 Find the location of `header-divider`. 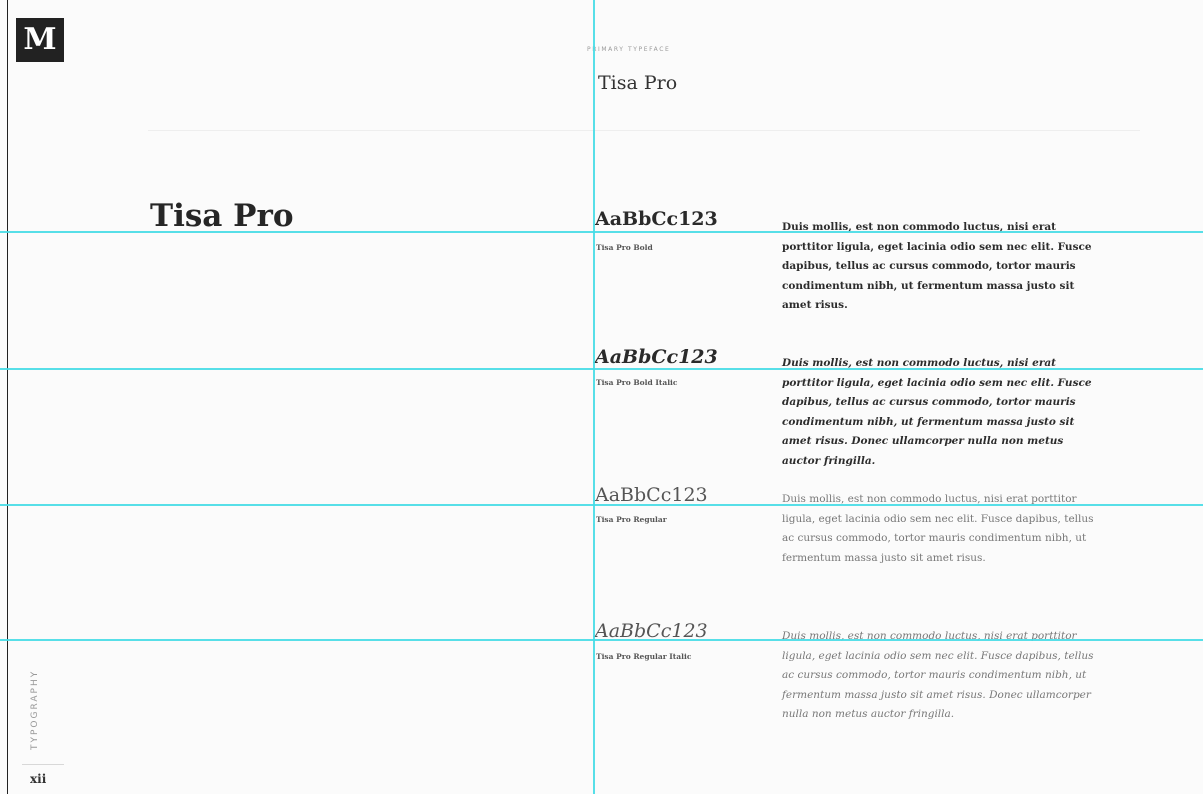

header-divider is located at coordinates (644, 130).